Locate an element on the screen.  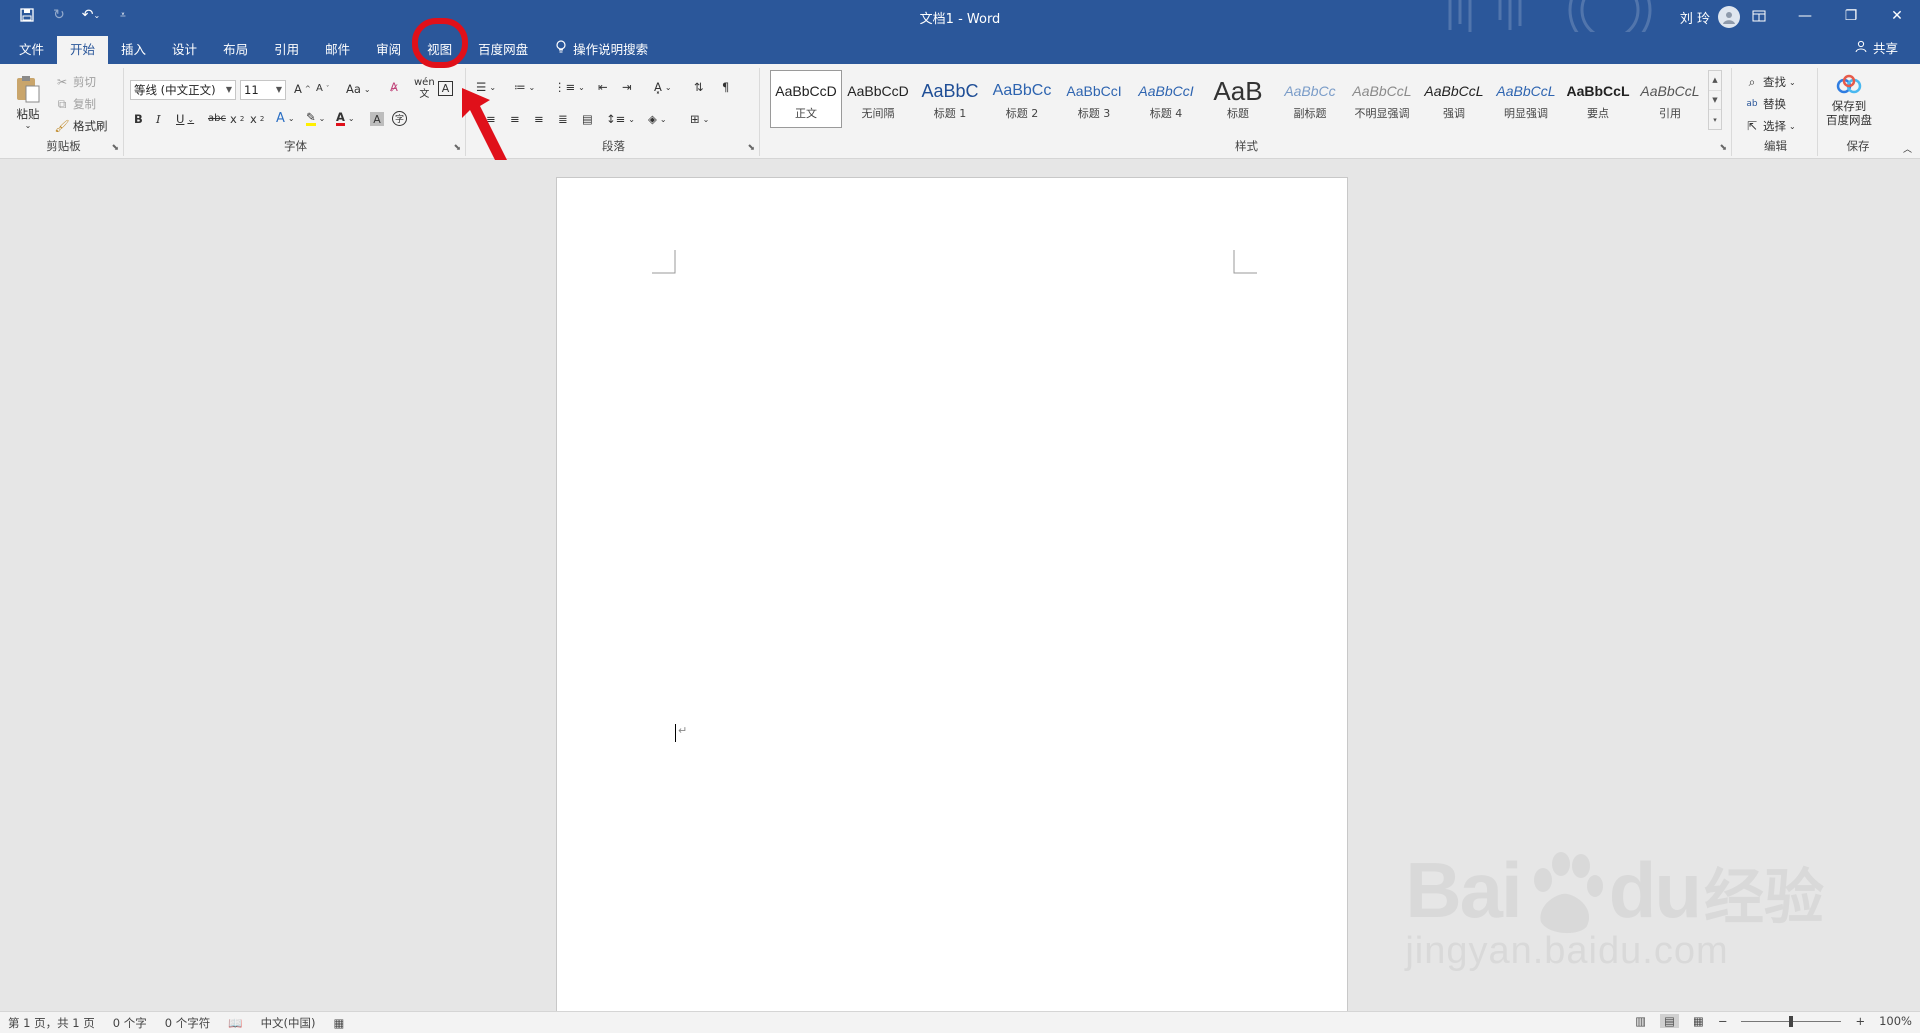
char-count: 0 个字符 is located at coordinates (187, 1023).